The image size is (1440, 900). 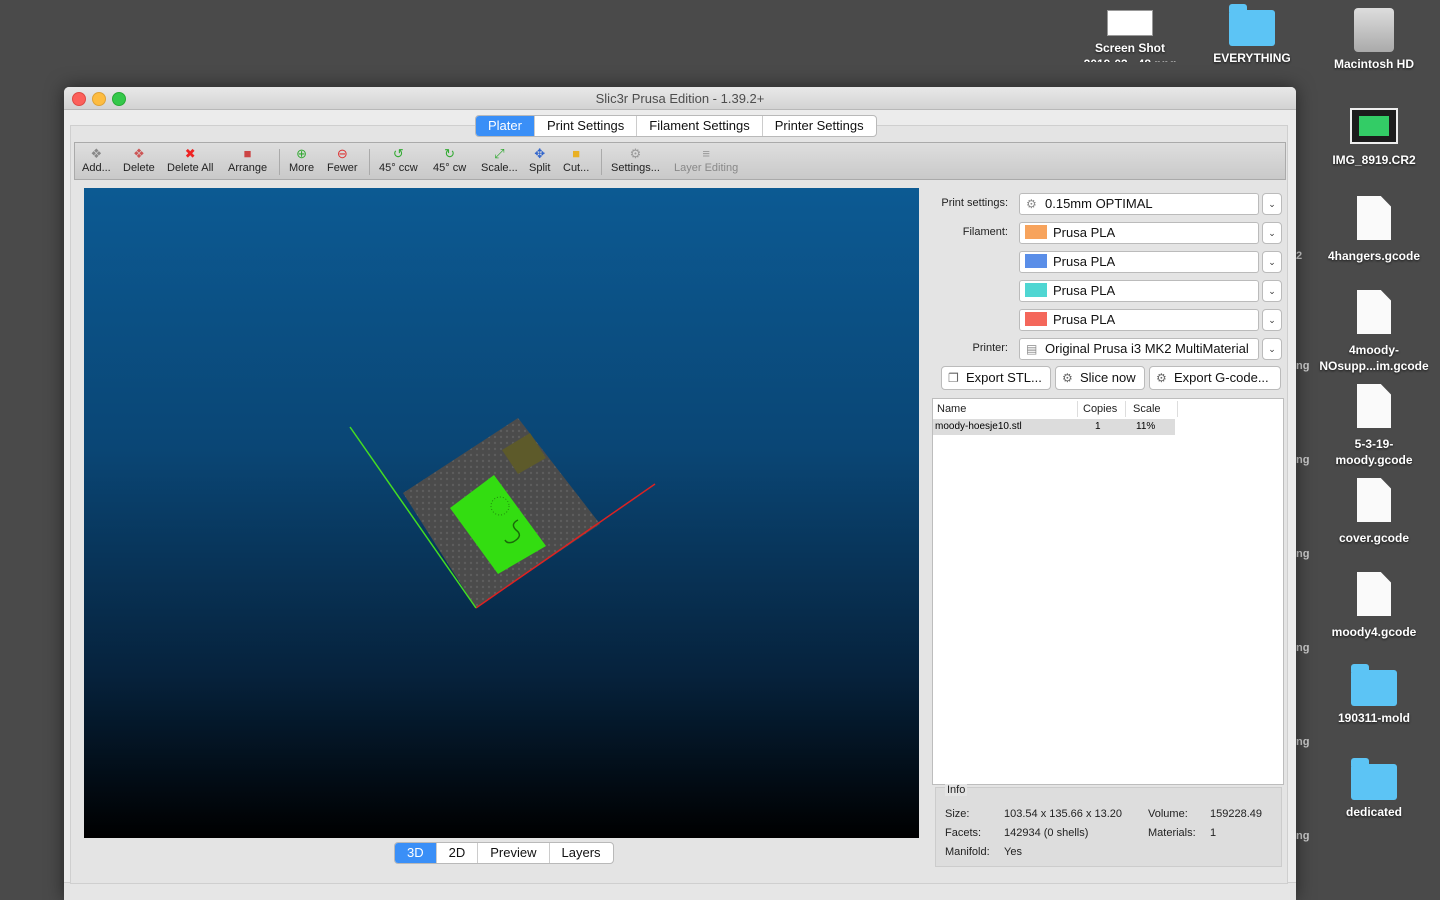 I want to click on tab-printer-settings: Printer Settings, so click(x=818, y=126).